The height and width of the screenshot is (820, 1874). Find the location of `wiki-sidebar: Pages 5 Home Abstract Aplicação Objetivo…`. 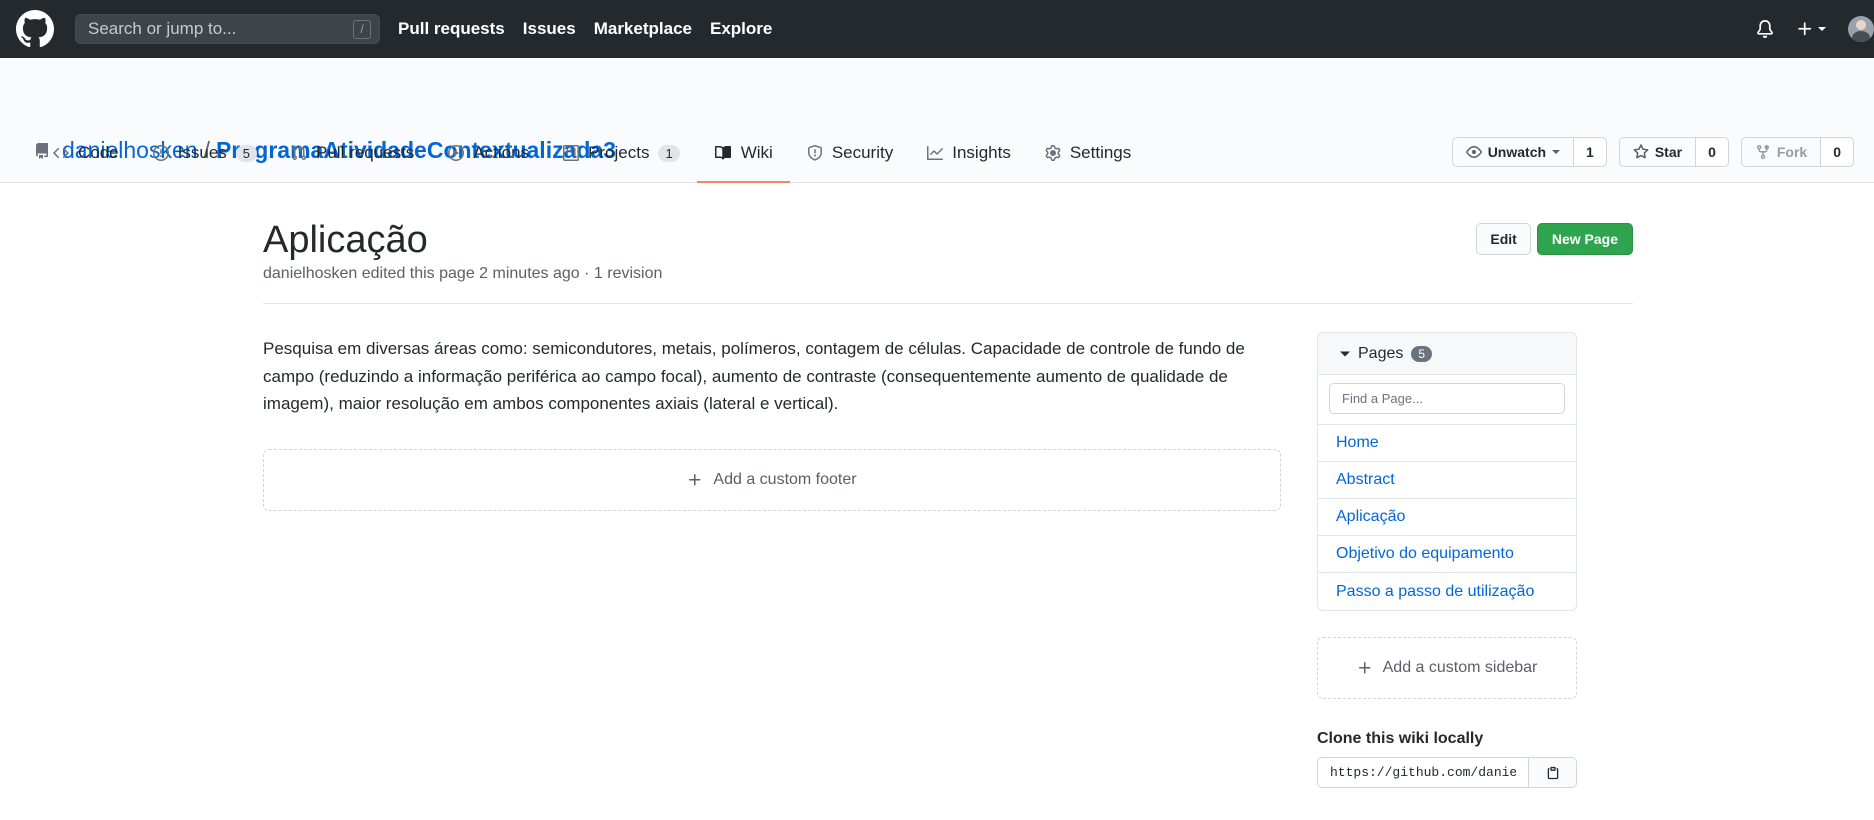

wiki-sidebar: Pages 5 Home Abstract Aplicação Objetivo… is located at coordinates (1447, 560).